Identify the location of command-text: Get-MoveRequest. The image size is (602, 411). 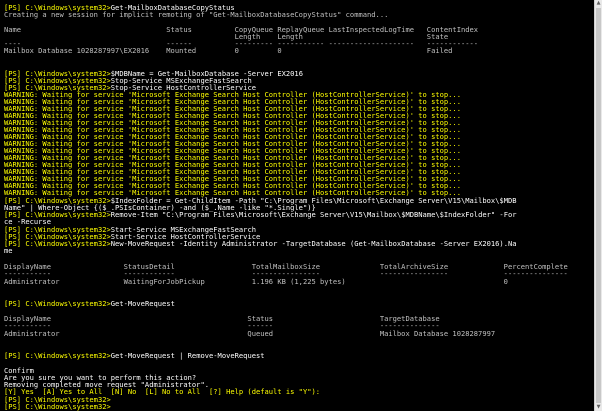
(142, 303).